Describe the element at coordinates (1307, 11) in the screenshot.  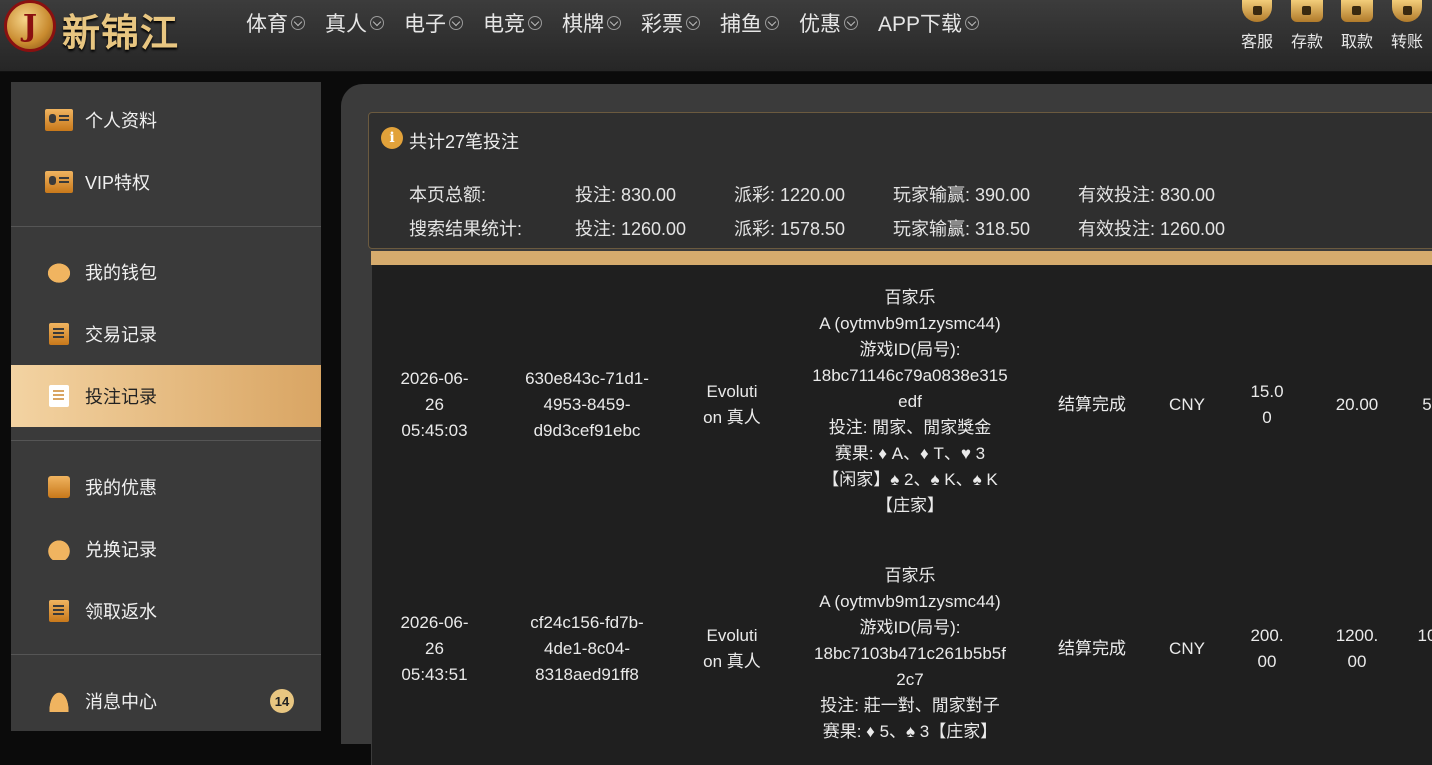
I see `deposit-icon` at that location.